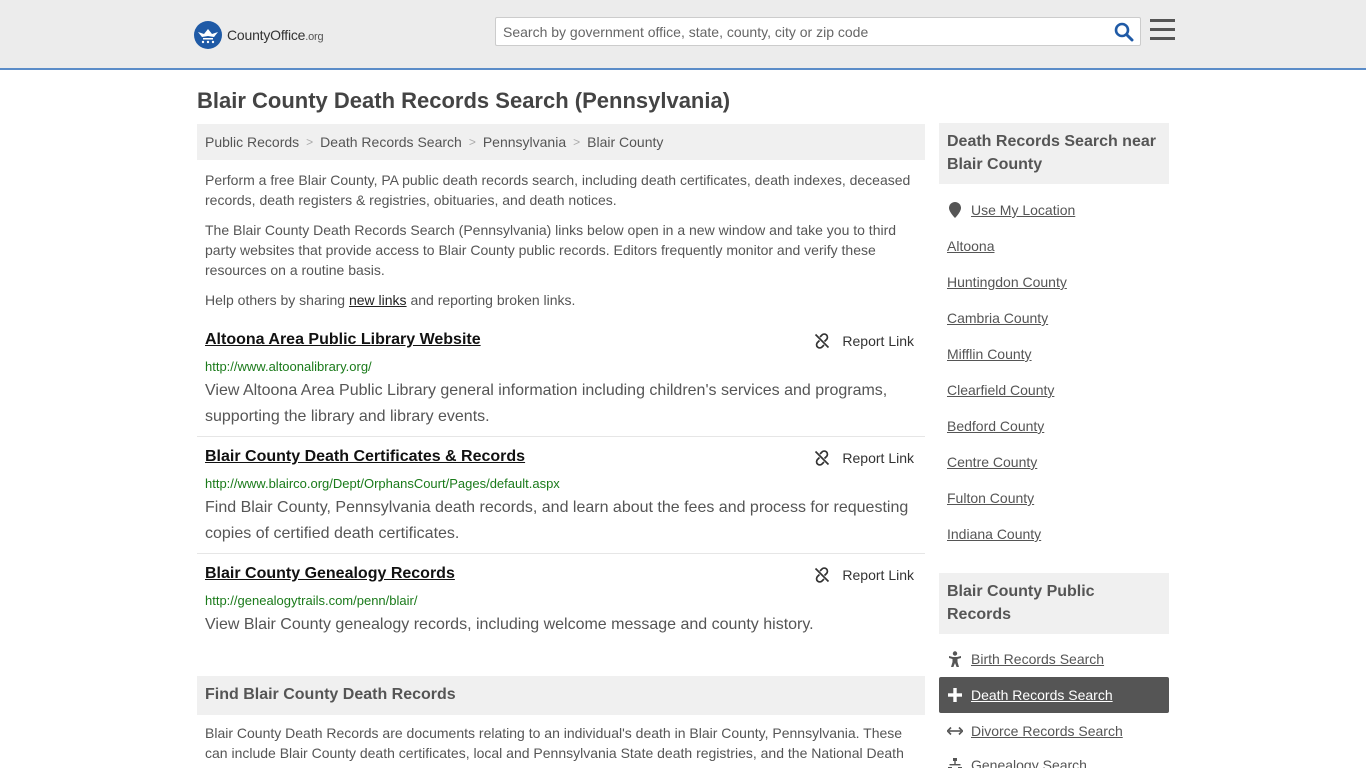 This screenshot has height=768, width=1366. Describe the element at coordinates (1054, 153) in the screenshot. I see `nearby-heading: Death Records Search near Blair County` at that location.